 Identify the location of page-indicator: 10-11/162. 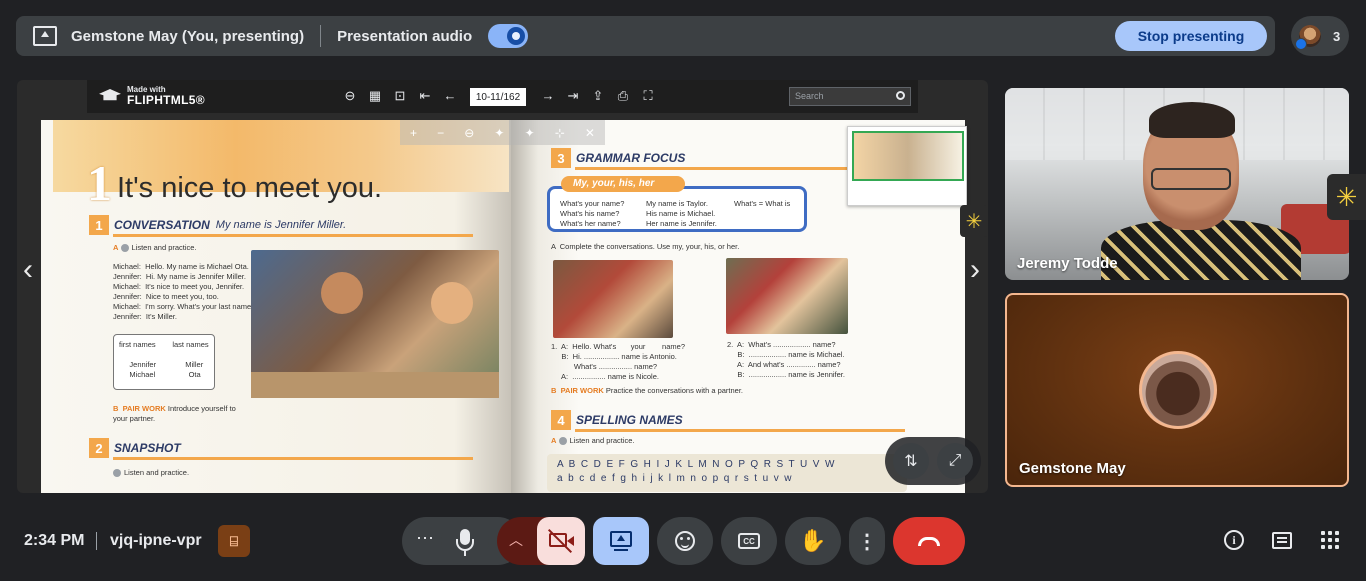
(498, 97).